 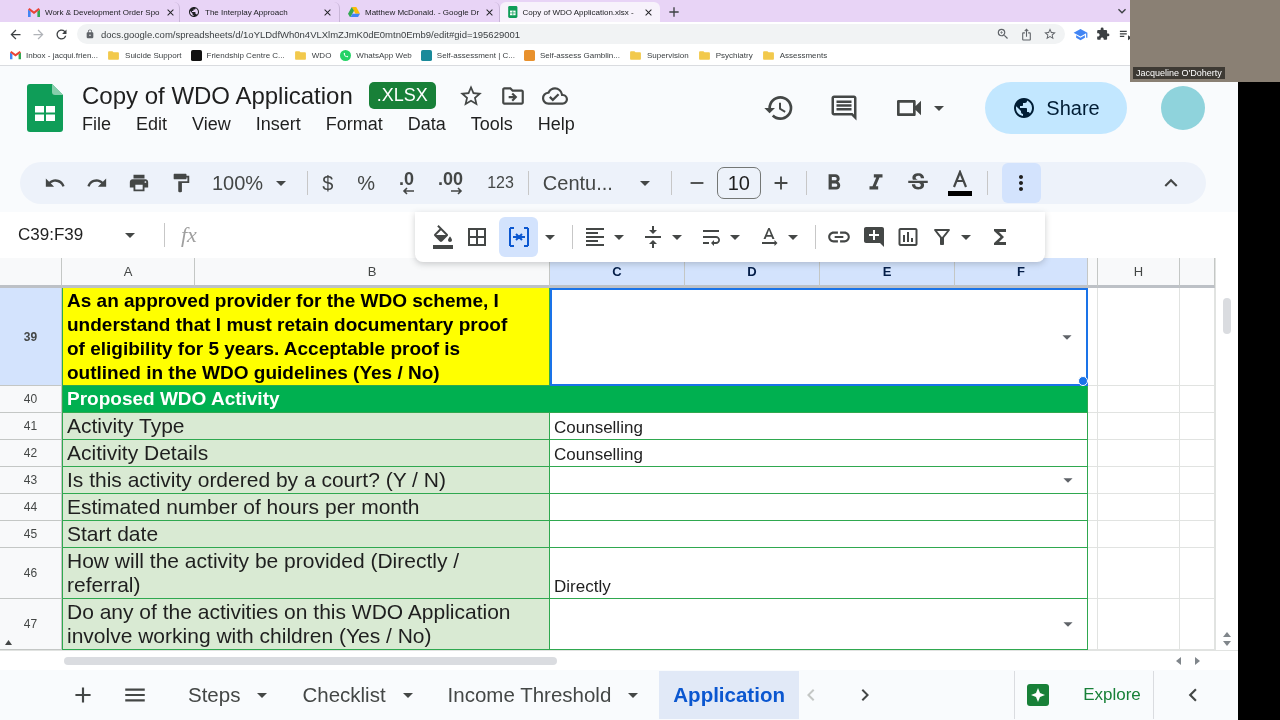 What do you see at coordinates (306, 337) in the screenshot?
I see `label-cell: As an approved provider for the WDO scheme, I understand that I must retain documentary proof of eligibility for 5 years. Acceptable proof is outlined in the WDO guidelines (Yes / No)` at bounding box center [306, 337].